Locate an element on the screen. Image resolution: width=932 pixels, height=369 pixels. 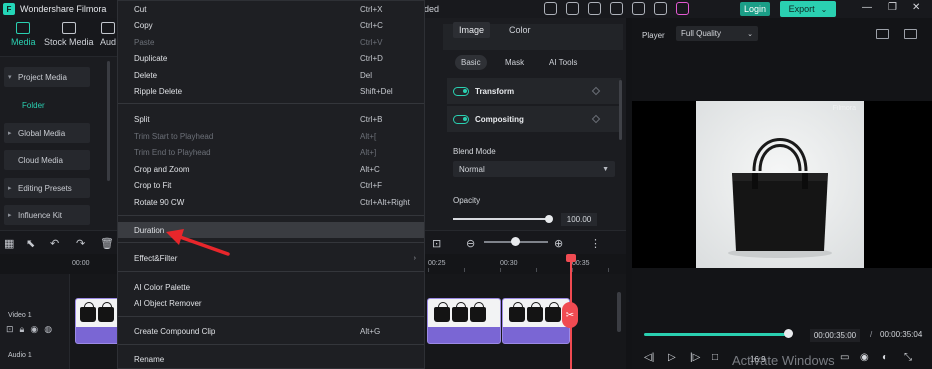
compositing-toggle is located at coordinates (461, 119).